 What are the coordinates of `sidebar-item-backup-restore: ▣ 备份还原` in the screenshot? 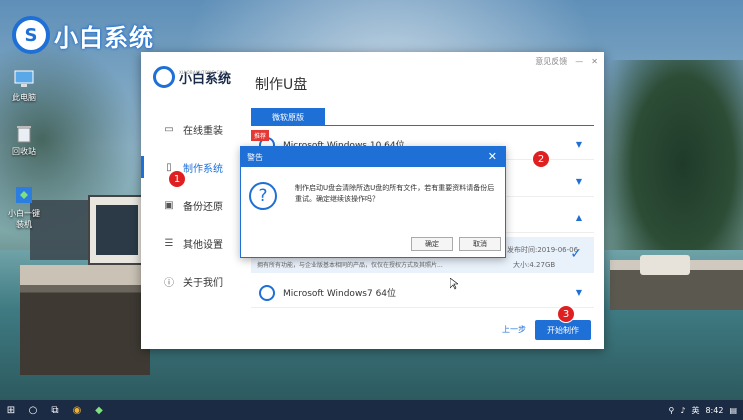 It's located at (196, 205).